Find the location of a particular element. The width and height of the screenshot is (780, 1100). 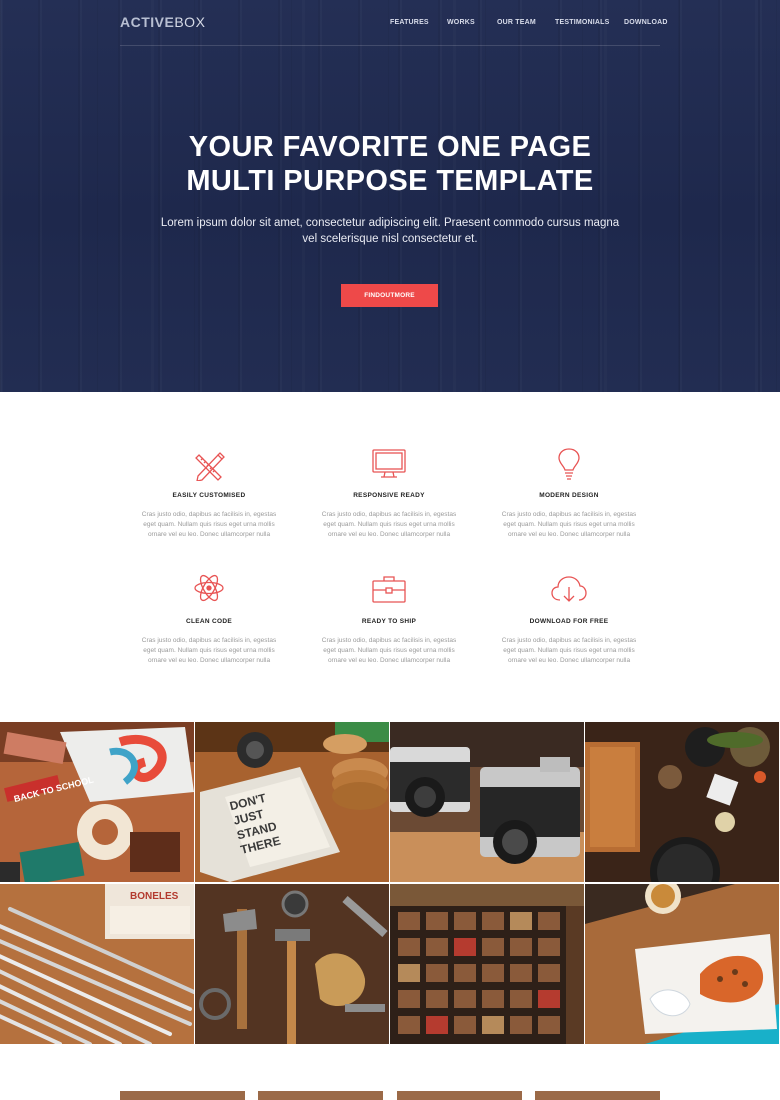

feature-title: READY TO SHIP is located at coordinates (389, 621).